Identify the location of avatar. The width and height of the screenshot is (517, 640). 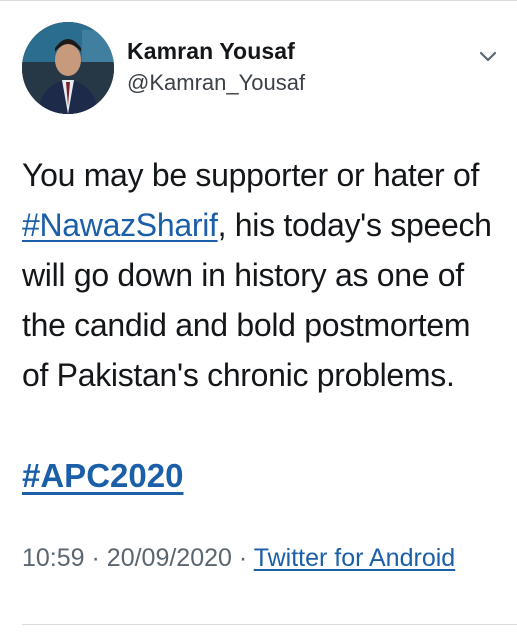
(68, 68).